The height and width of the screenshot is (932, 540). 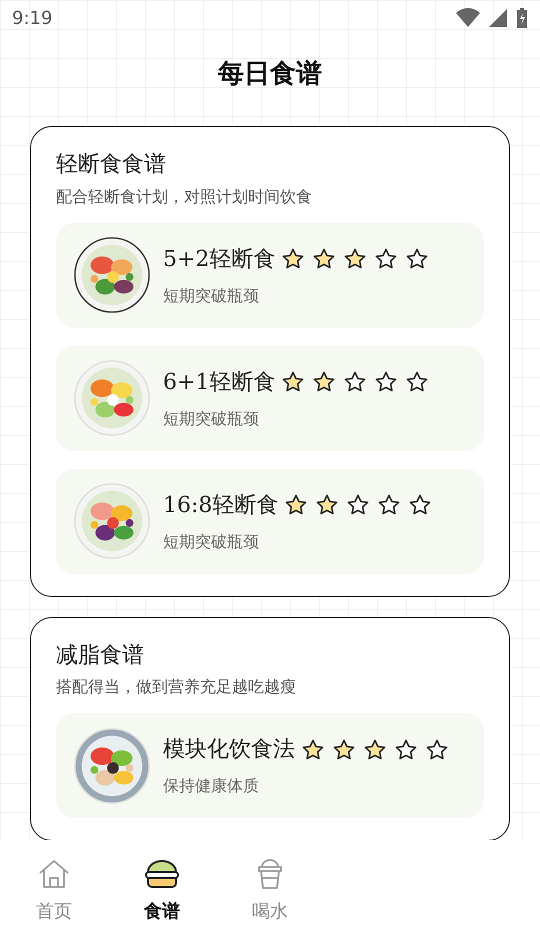 What do you see at coordinates (219, 382) in the screenshot?
I see `recipe-name: 6+1轻断食` at bounding box center [219, 382].